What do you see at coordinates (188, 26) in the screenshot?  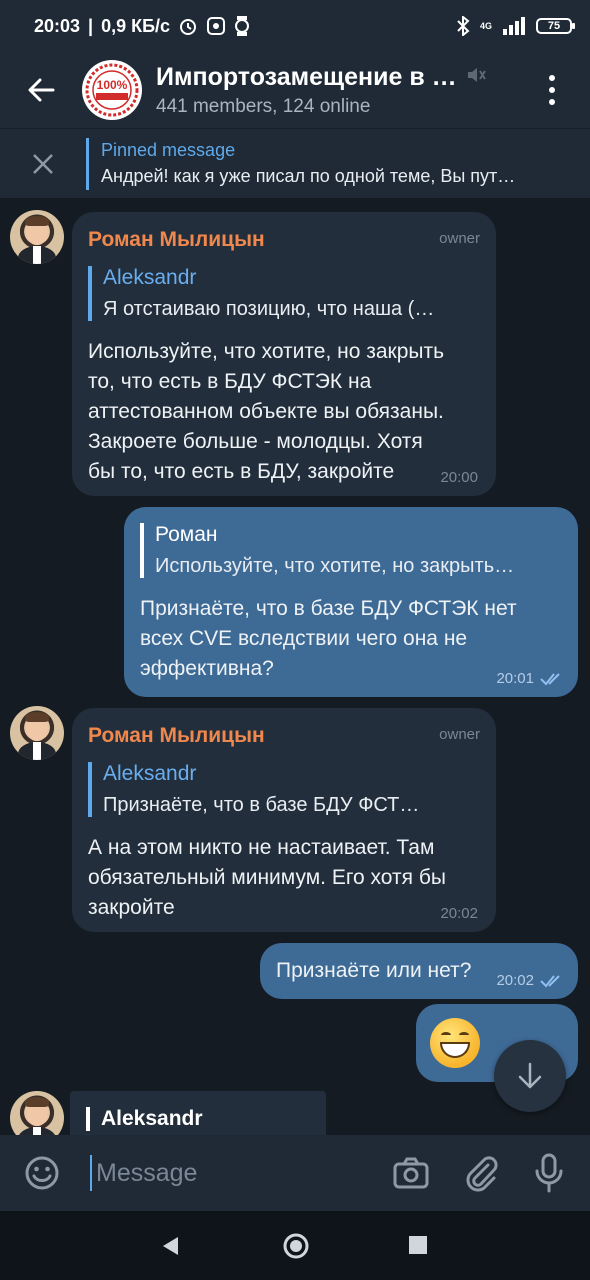 I see `alarm-icon` at bounding box center [188, 26].